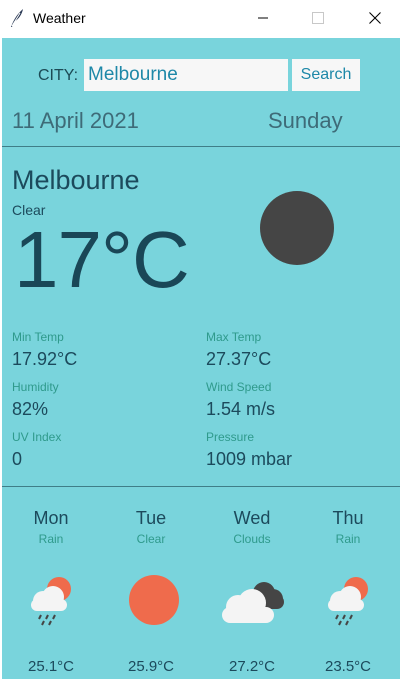  What do you see at coordinates (151, 518) in the screenshot?
I see `forecast-day: Tue` at bounding box center [151, 518].